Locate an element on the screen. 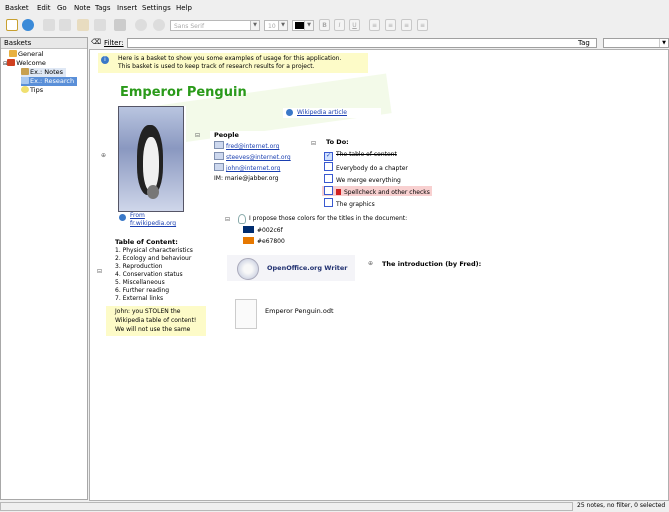 This screenshot has width=669, height=512. image-source-from: From is located at coordinates (137, 215).